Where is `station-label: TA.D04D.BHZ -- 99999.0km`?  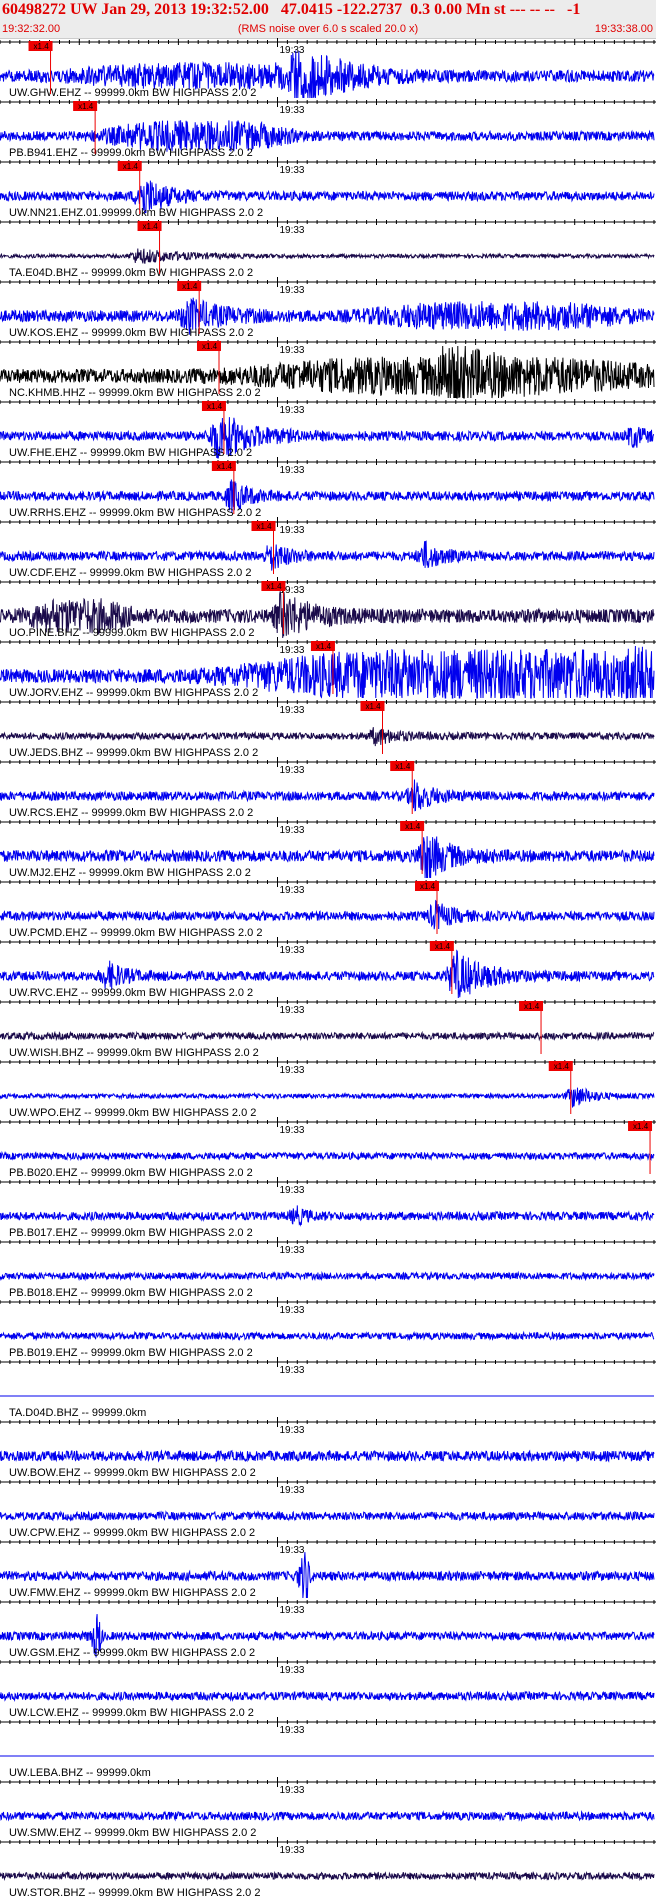
station-label: TA.D04D.BHZ -- 99999.0km is located at coordinates (77, 1413).